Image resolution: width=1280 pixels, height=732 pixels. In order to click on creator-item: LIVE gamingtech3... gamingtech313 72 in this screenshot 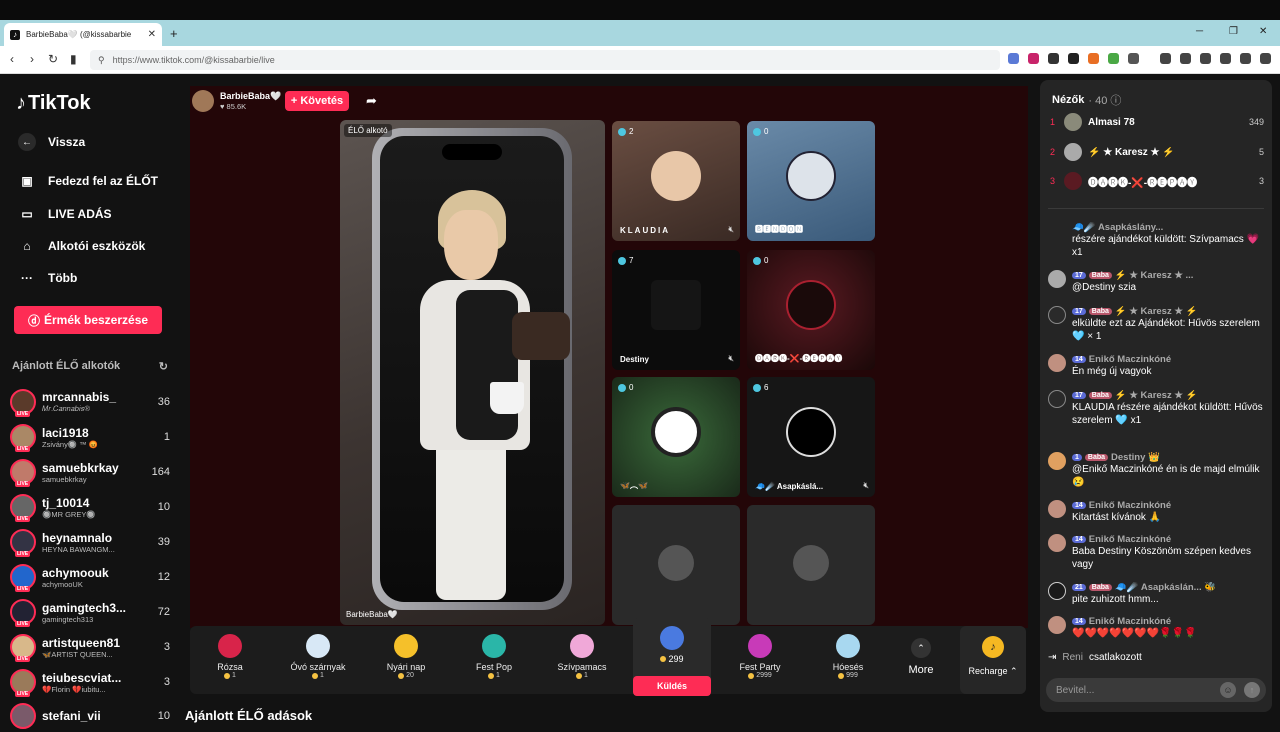, I will do `click(90, 612)`.